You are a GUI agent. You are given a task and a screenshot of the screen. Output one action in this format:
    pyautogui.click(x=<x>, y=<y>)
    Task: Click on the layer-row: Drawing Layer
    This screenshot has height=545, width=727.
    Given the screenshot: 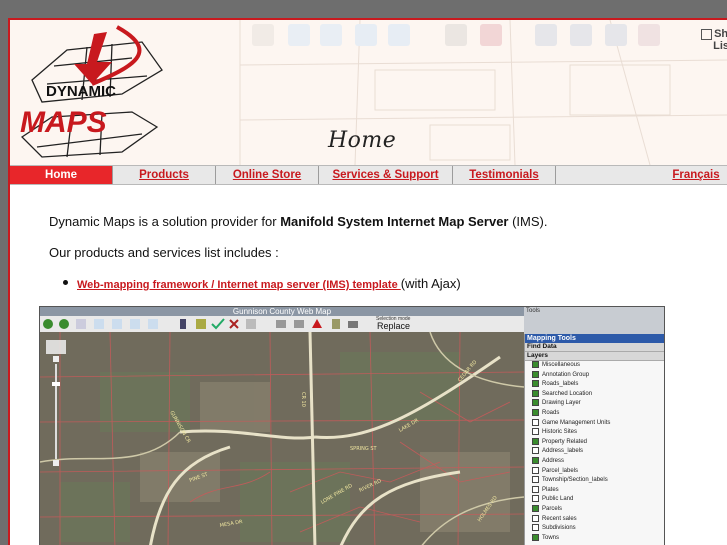 What is the action you would take?
    pyautogui.click(x=594, y=404)
    